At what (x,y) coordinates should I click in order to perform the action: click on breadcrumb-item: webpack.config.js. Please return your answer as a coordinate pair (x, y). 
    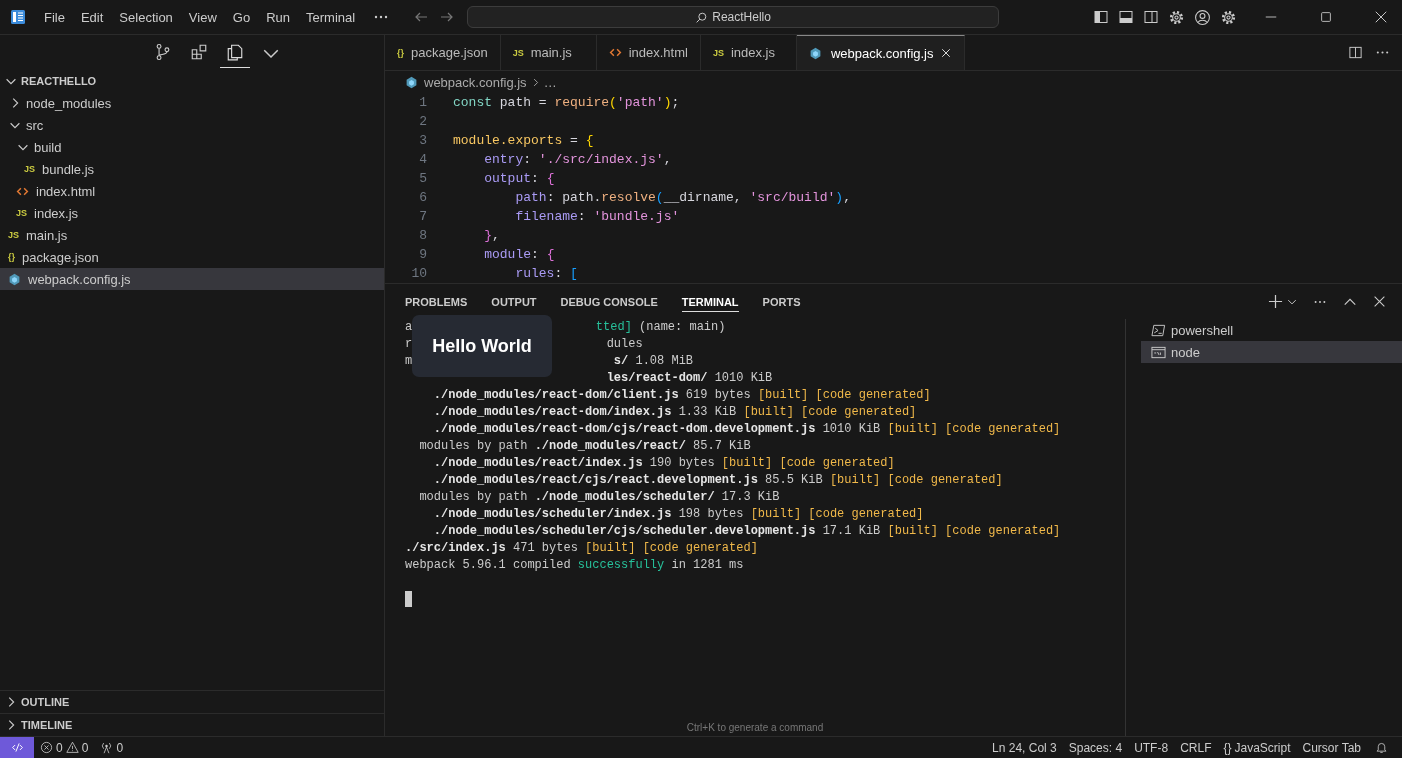
    Looking at the image, I should click on (475, 82).